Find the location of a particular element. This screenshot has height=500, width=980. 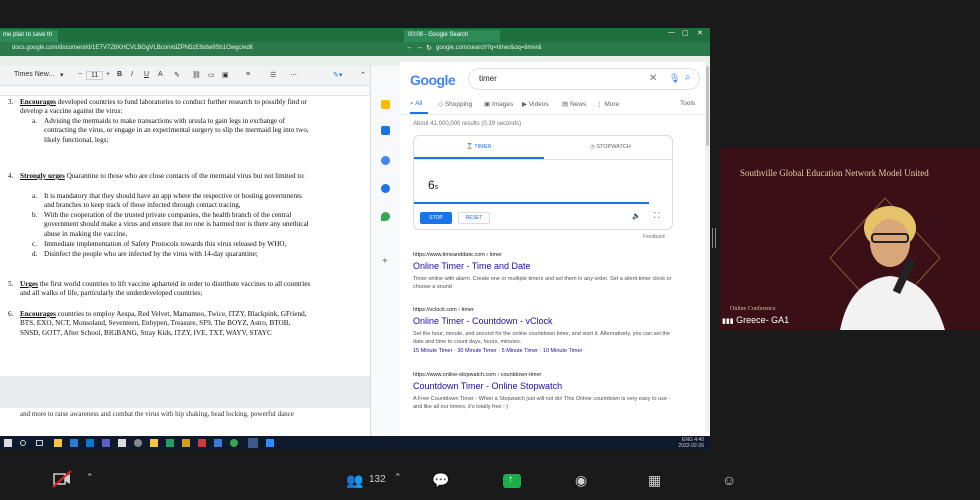

task-view-icon is located at coordinates (39, 443).